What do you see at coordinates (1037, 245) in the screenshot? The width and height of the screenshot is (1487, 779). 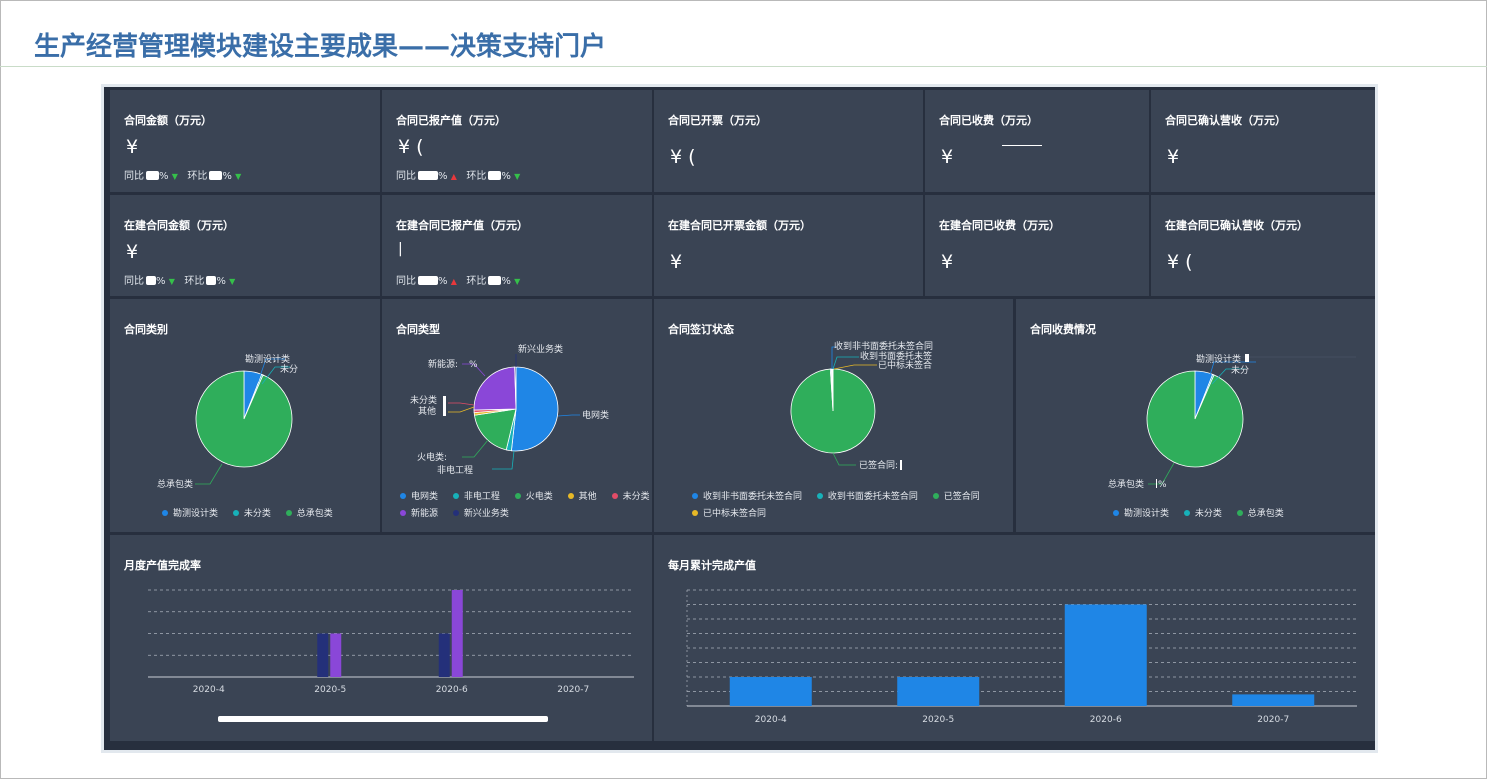 I see `kpi-card-ongoing-collected: 在建合同已收费（万元） ¥` at bounding box center [1037, 245].